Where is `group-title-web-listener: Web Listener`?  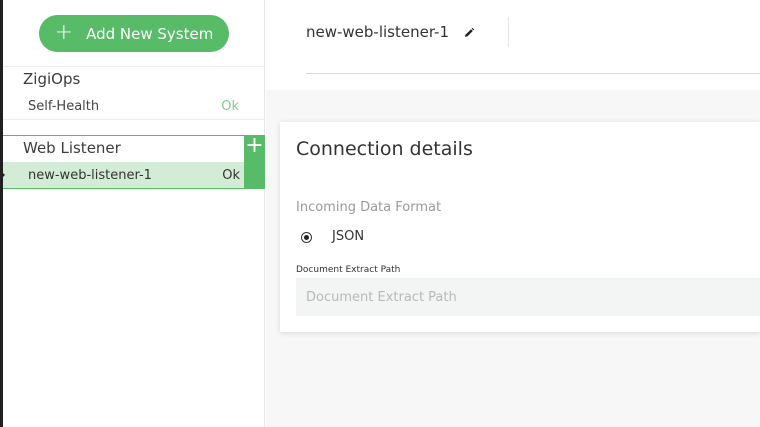
group-title-web-listener: Web Listener is located at coordinates (72, 148).